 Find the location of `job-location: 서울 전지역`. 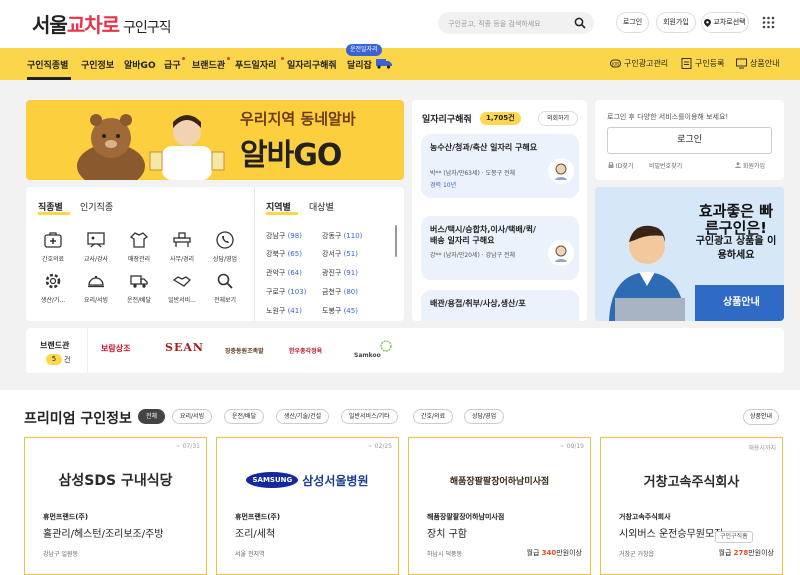

job-location: 서울 전지역 is located at coordinates (250, 554).